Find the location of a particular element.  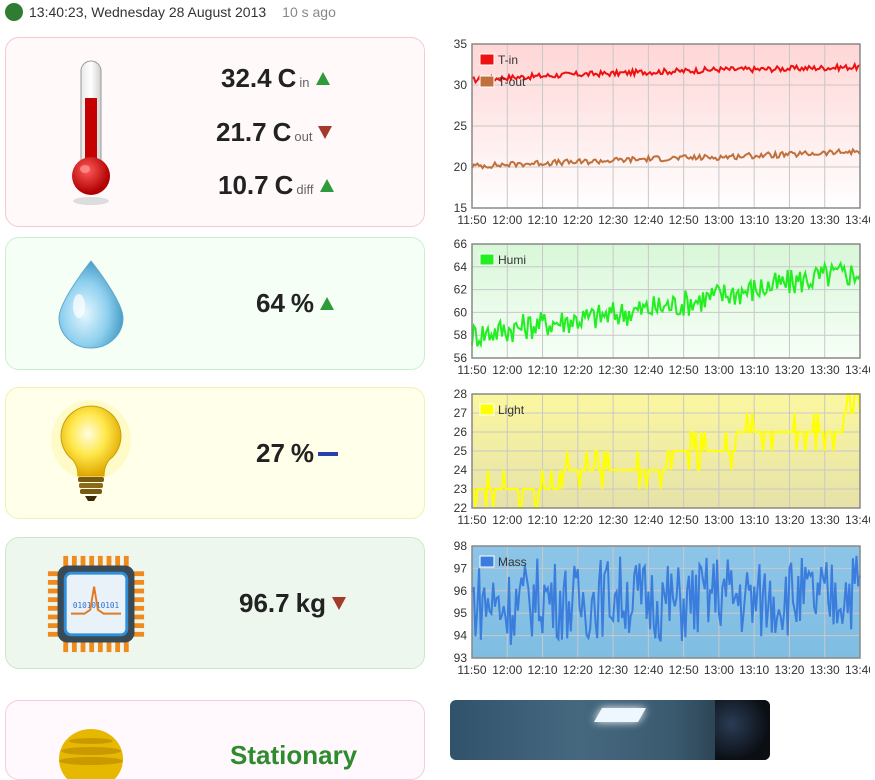

temp-diff-reading: 10.7 C diff is located at coordinates (276, 185).